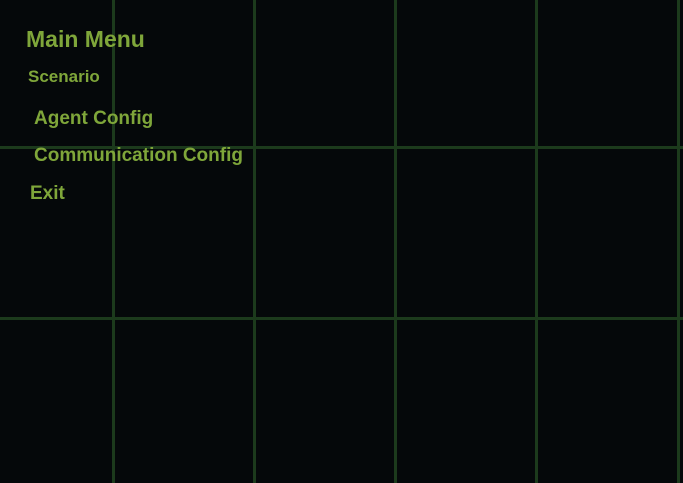 The width and height of the screenshot is (683, 483). Describe the element at coordinates (64, 76) in the screenshot. I see `section-label-scenario: Scenario` at that location.